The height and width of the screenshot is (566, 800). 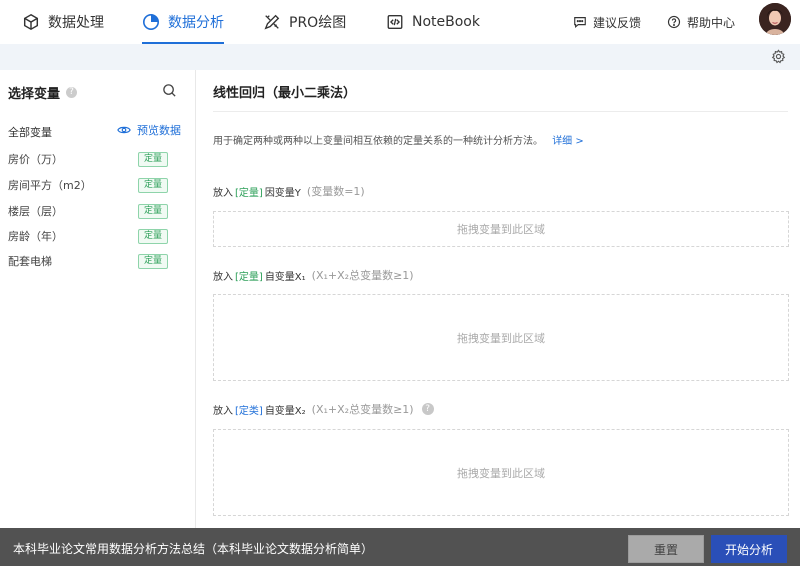 I want to click on message-icon, so click(x=580, y=23).